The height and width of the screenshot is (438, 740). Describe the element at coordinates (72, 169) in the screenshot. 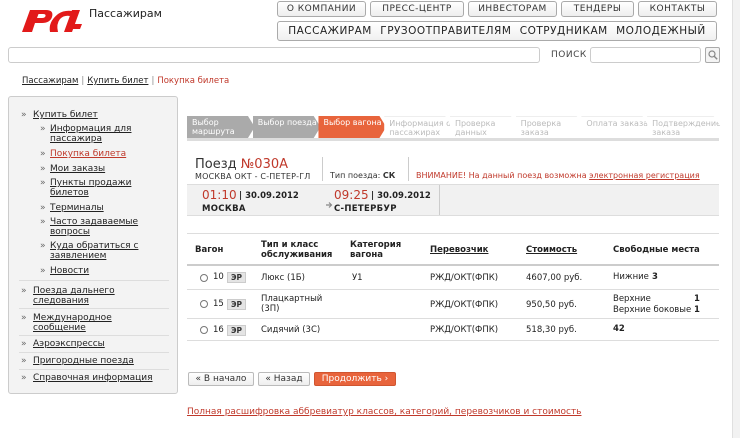

I see `sidebar-item-my-orders: Мои заказы` at that location.